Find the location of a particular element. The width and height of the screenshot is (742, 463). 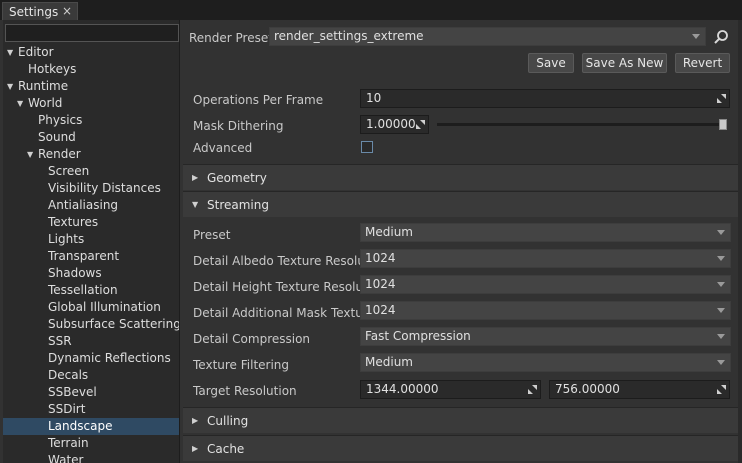

scrollbar is located at coordinates (740, 241).